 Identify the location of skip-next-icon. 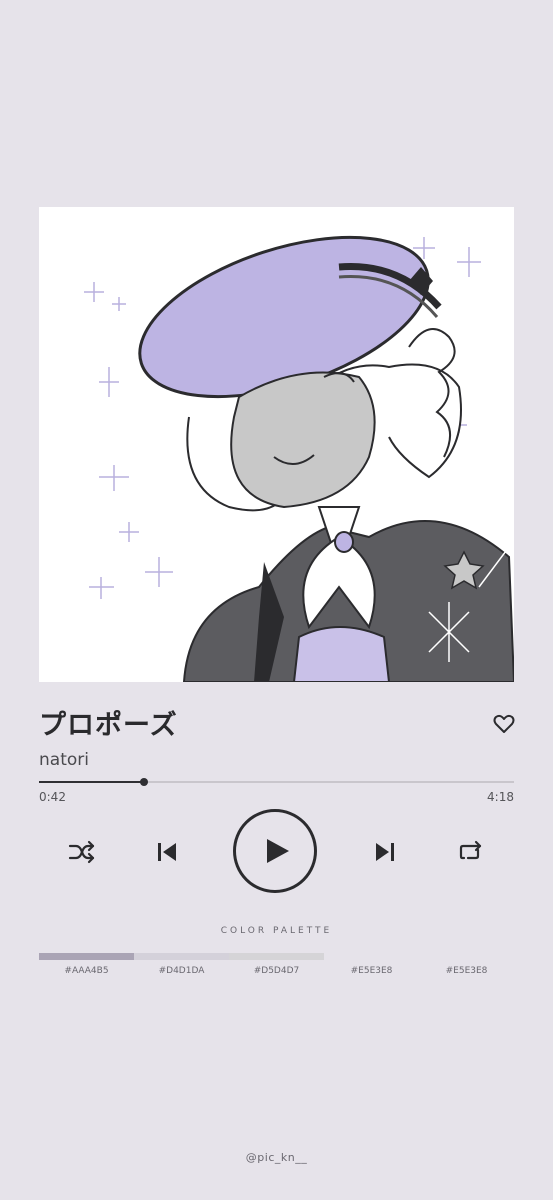
(385, 852).